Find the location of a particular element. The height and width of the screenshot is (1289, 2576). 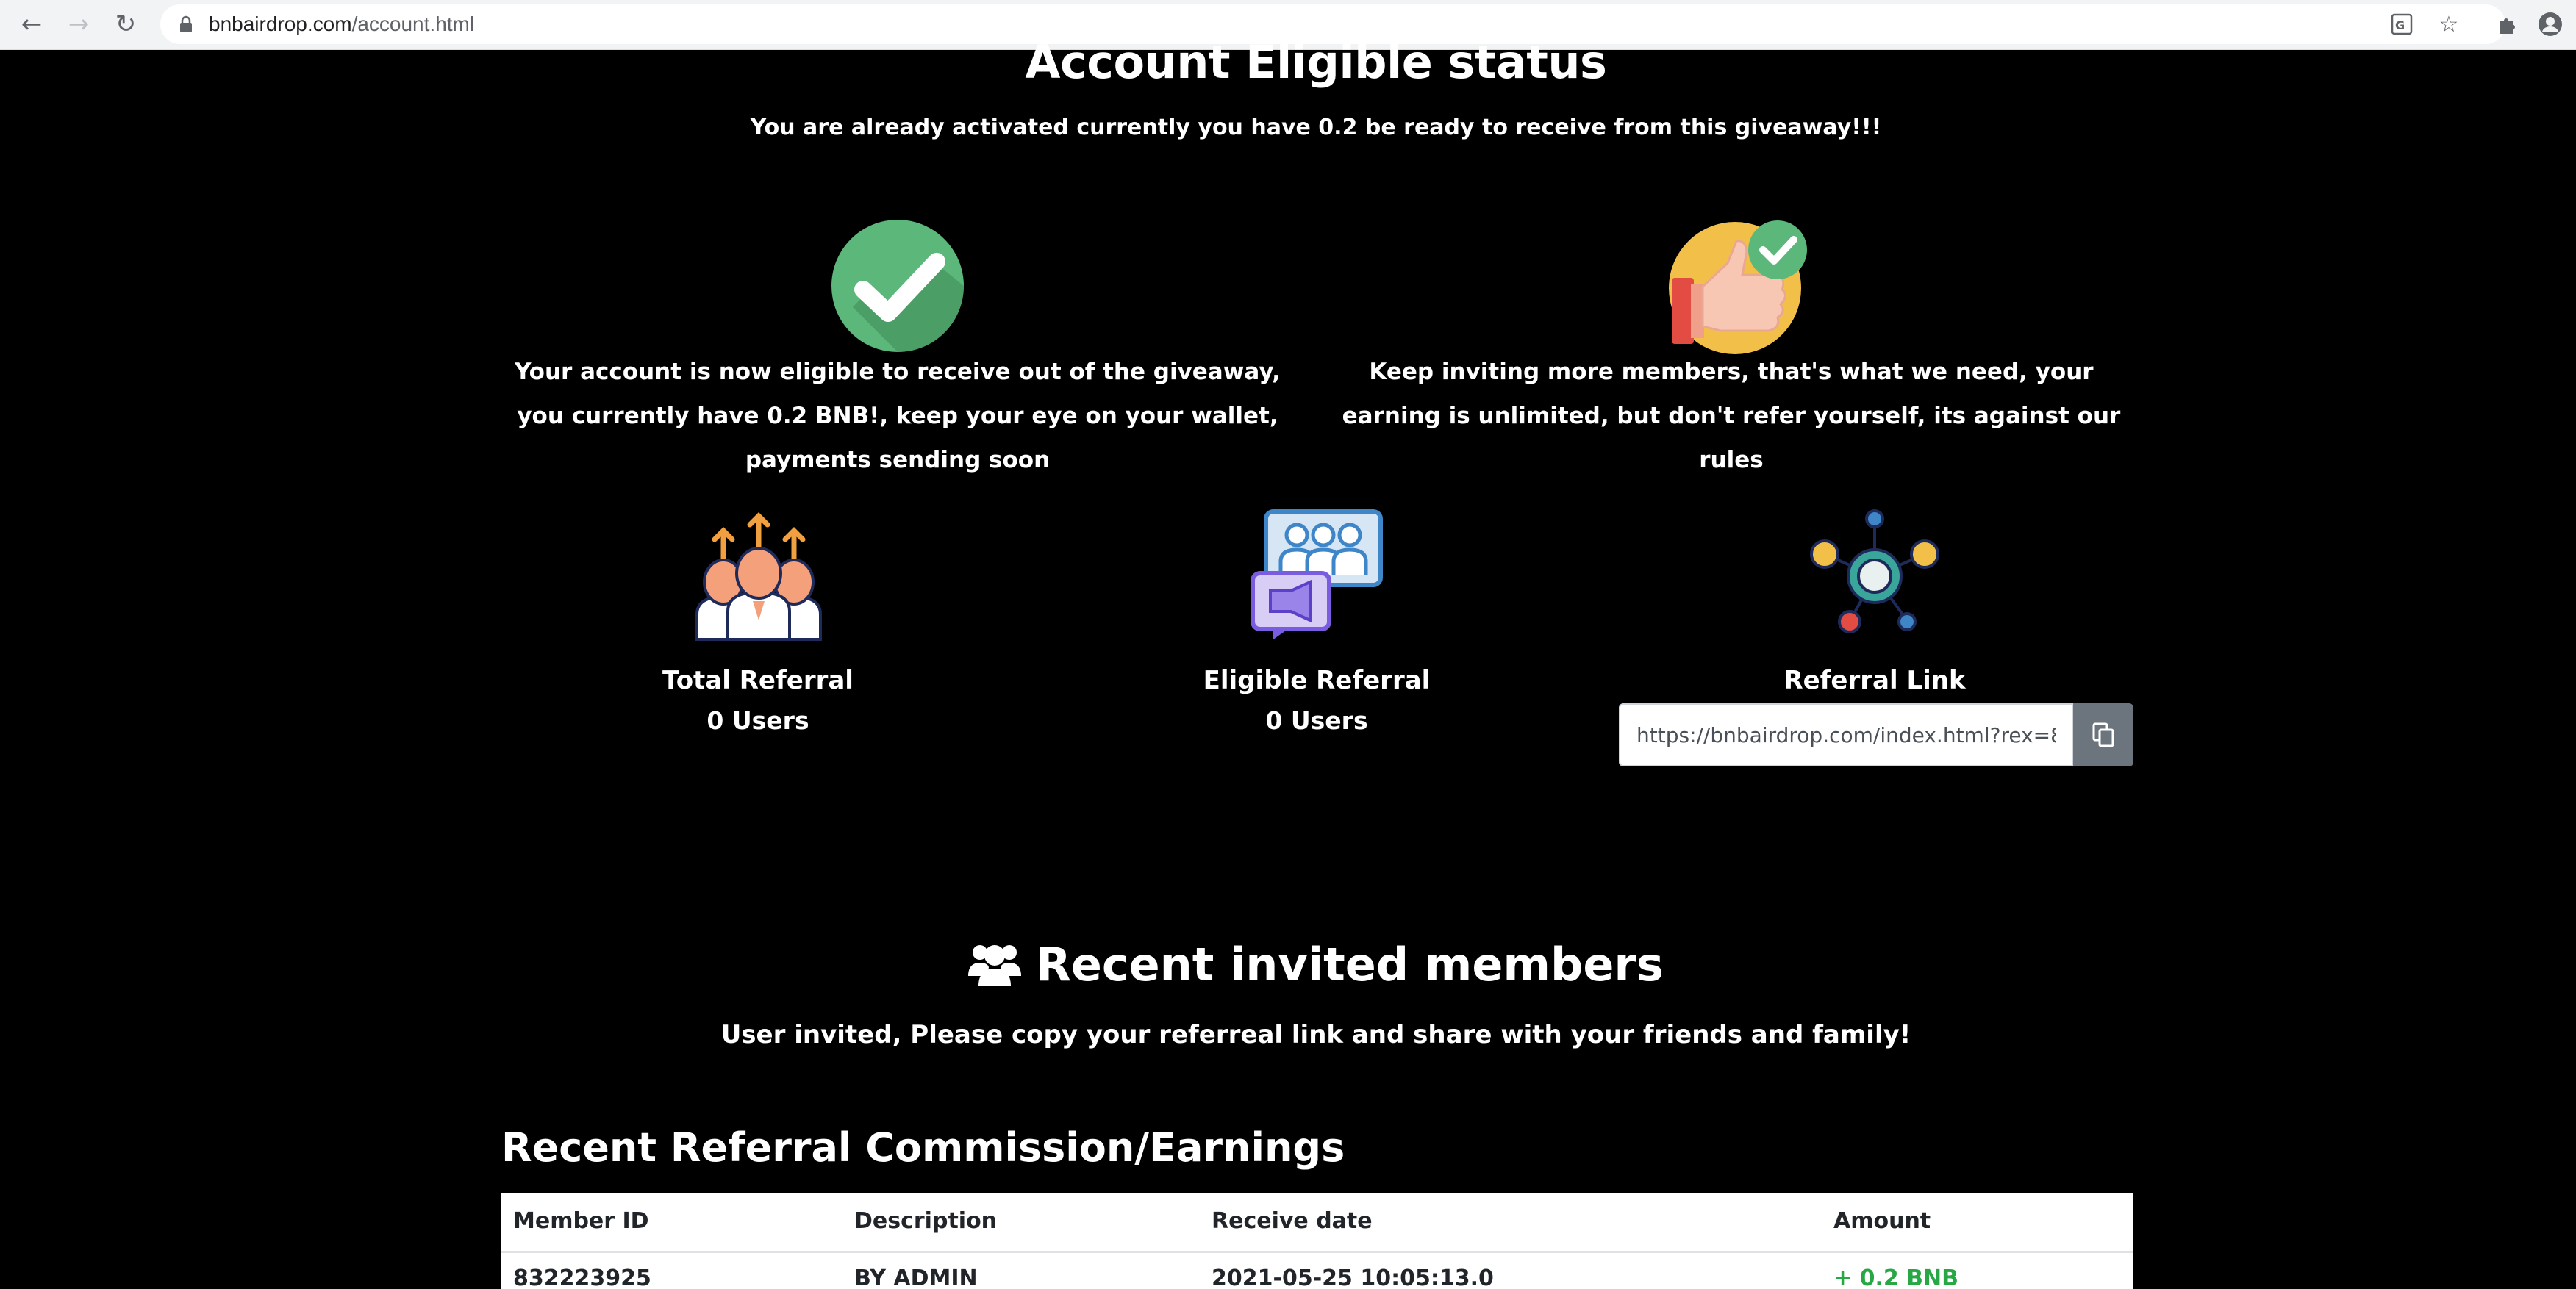

table-cell-member-id: 832223925 is located at coordinates (582, 1277).